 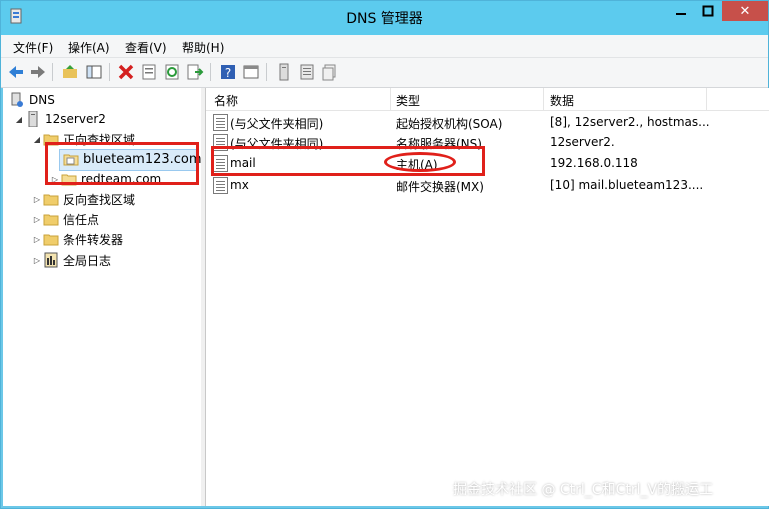 What do you see at coordinates (582, 142) in the screenshot?
I see `record-data: 12server2.` at bounding box center [582, 142].